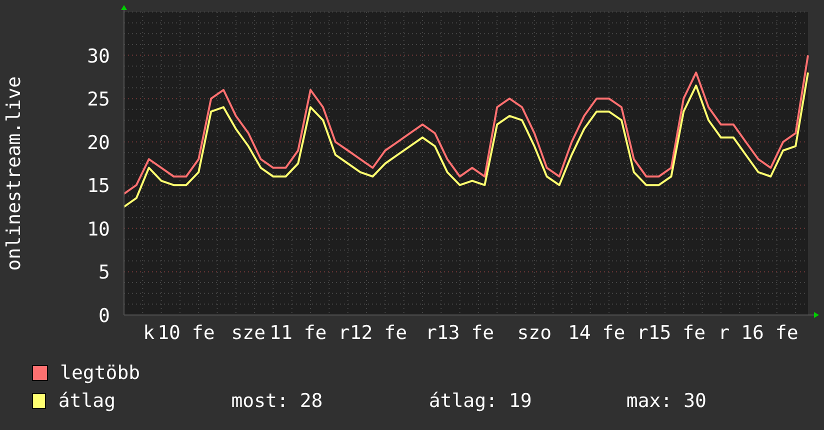 This screenshot has width=824, height=430. Describe the element at coordinates (87, 401) in the screenshot. I see `legend-label: átlag` at that location.